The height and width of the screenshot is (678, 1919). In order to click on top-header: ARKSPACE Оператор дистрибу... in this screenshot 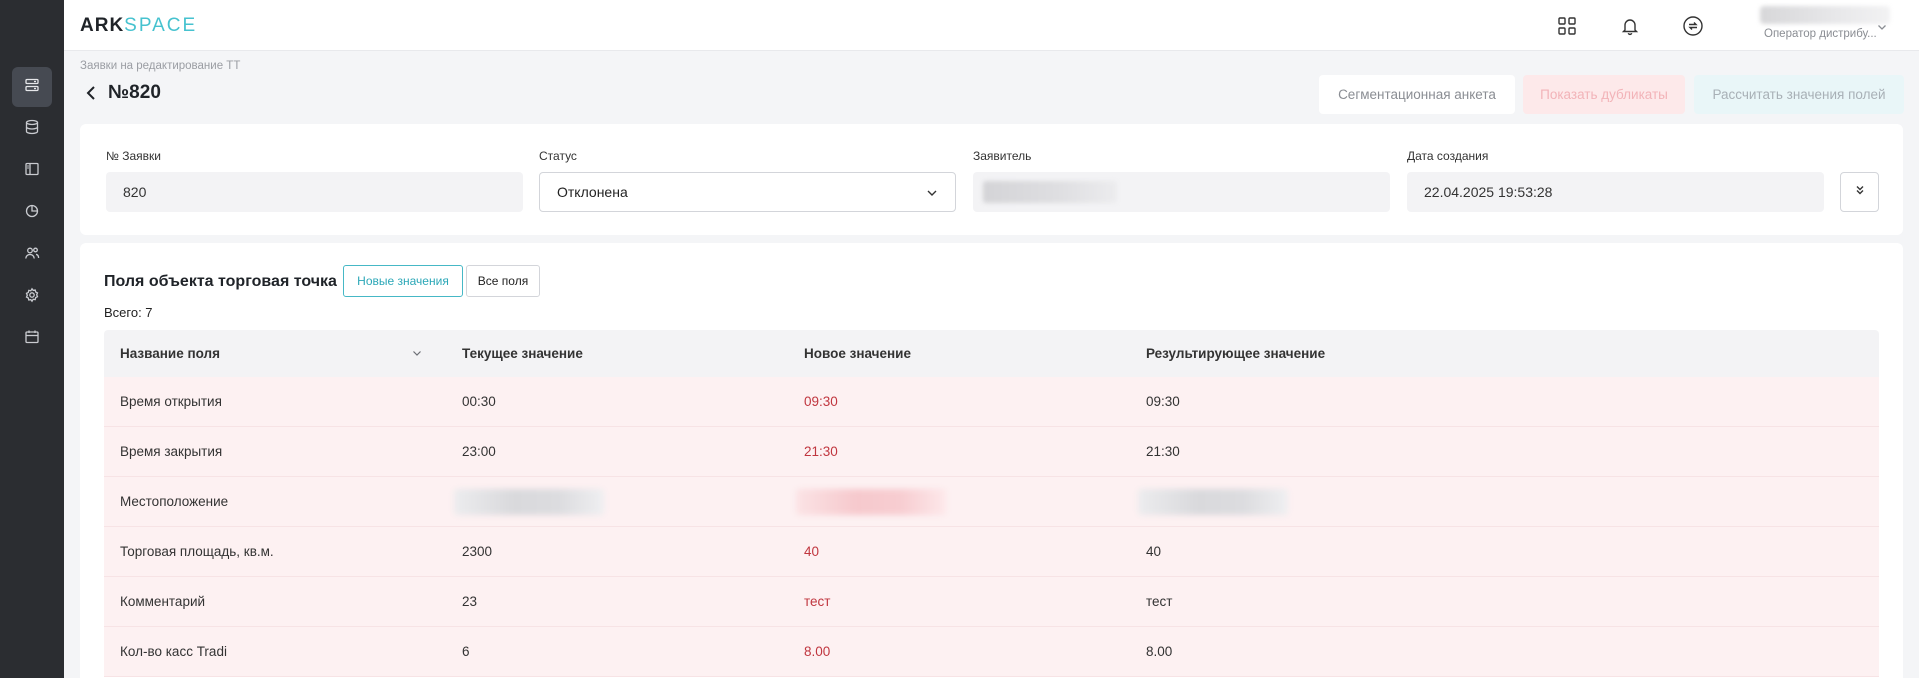, I will do `click(991, 25)`.